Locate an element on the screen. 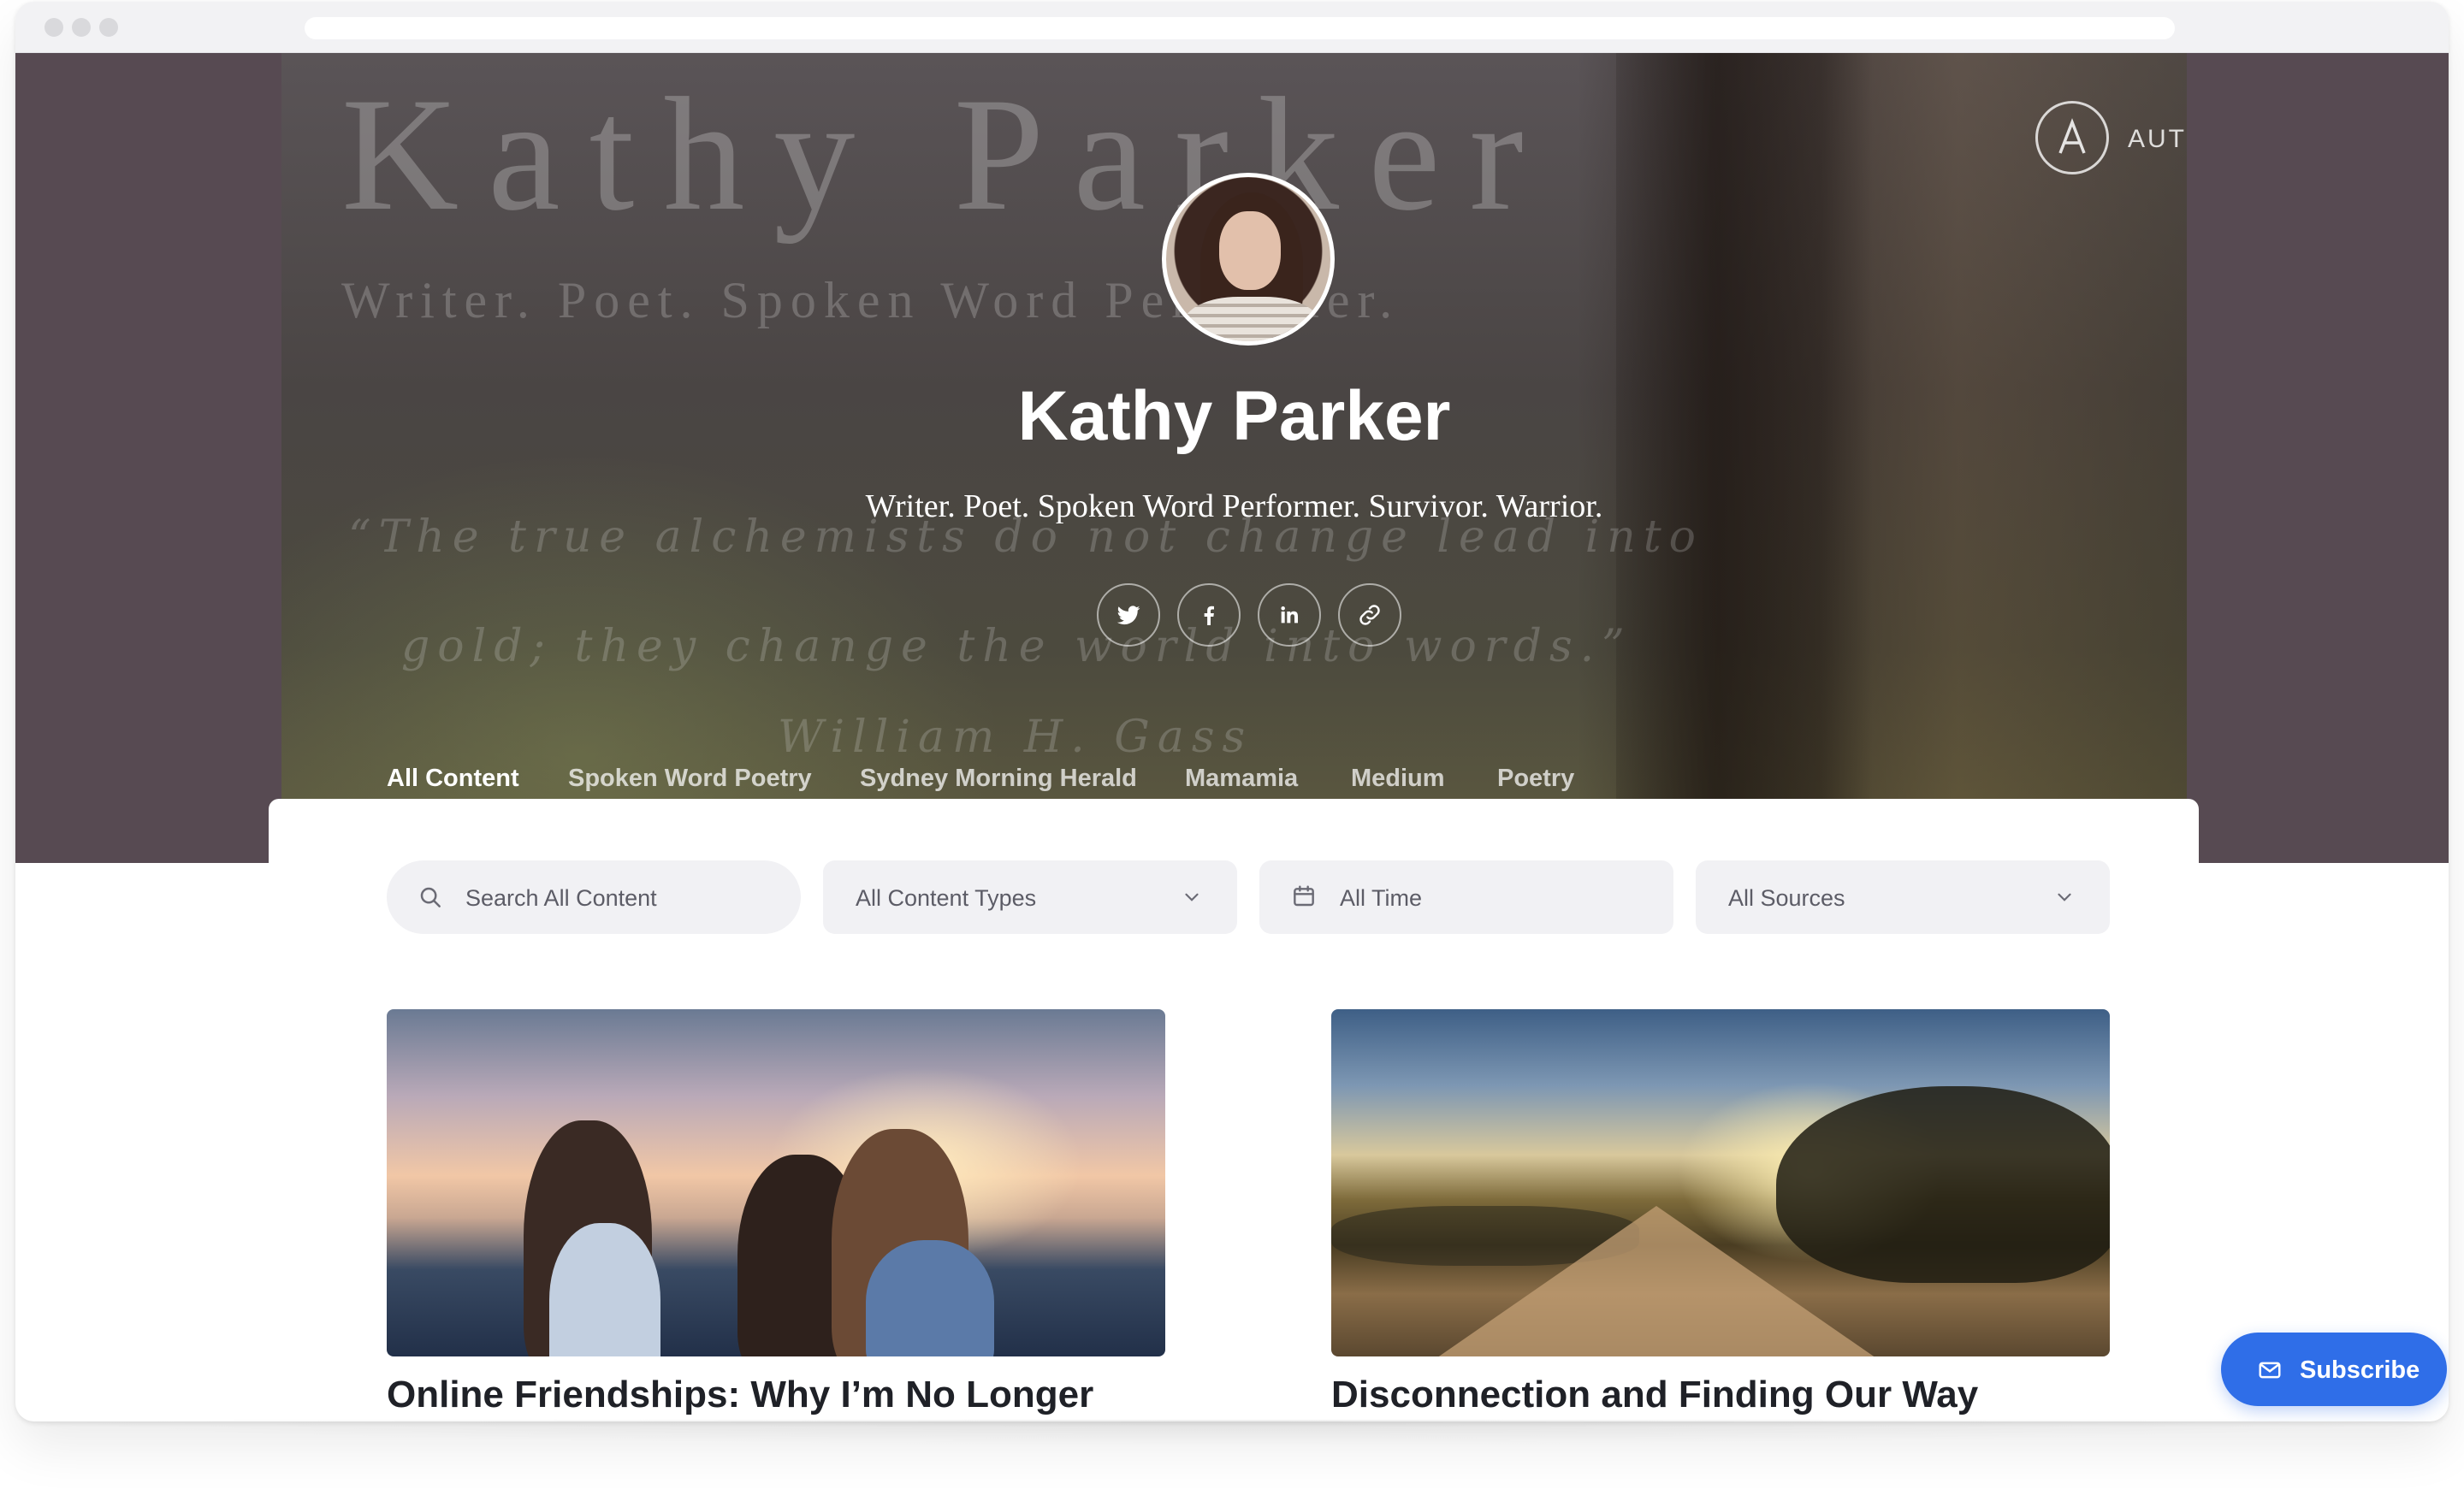 The image size is (2464, 1507). article-title: Disconnection and Finding Our Way is located at coordinates (1654, 1395).